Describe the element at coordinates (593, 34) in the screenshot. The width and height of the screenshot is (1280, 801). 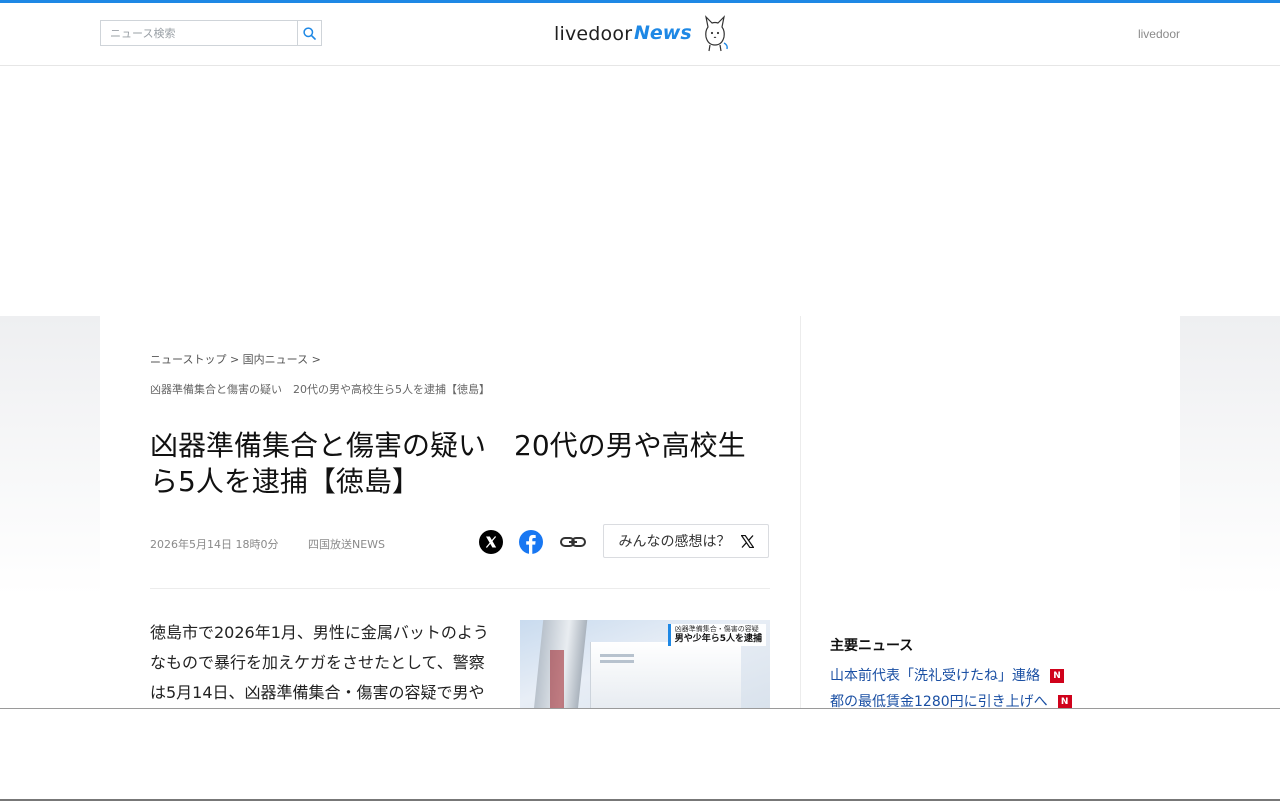
I see `logo-text: livedoor` at that location.